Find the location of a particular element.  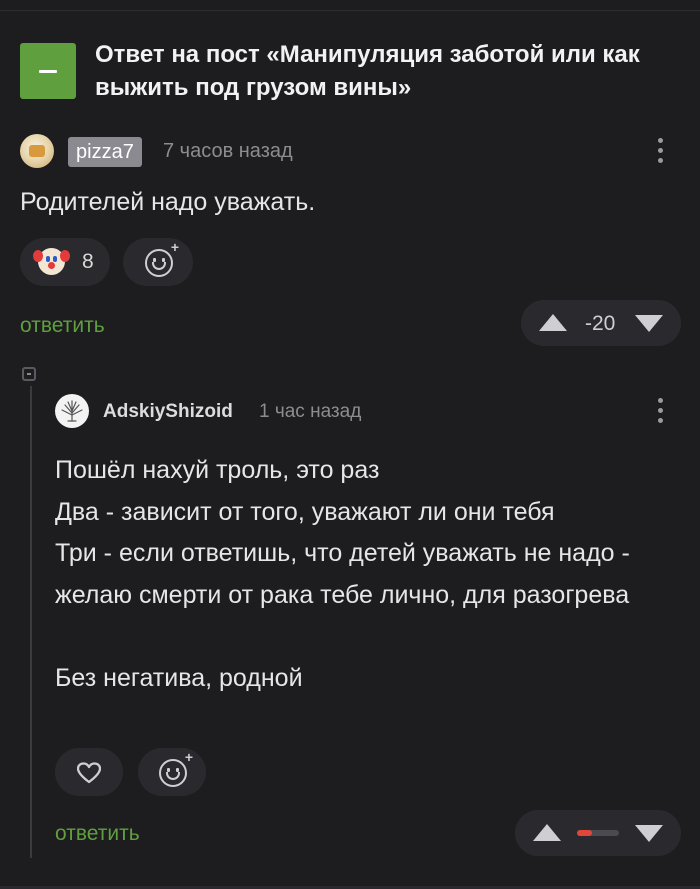

collapse-thread-button is located at coordinates (29, 374).